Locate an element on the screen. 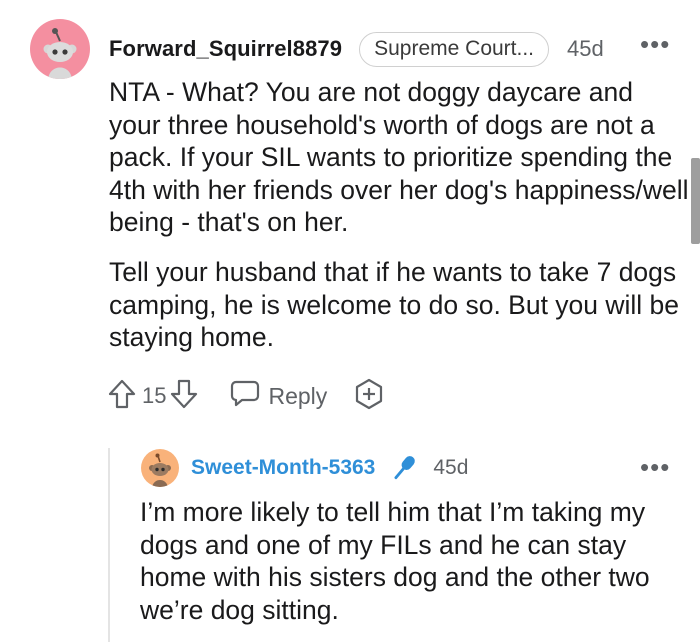 The image size is (700, 642). microphone-icon is located at coordinates (404, 468).